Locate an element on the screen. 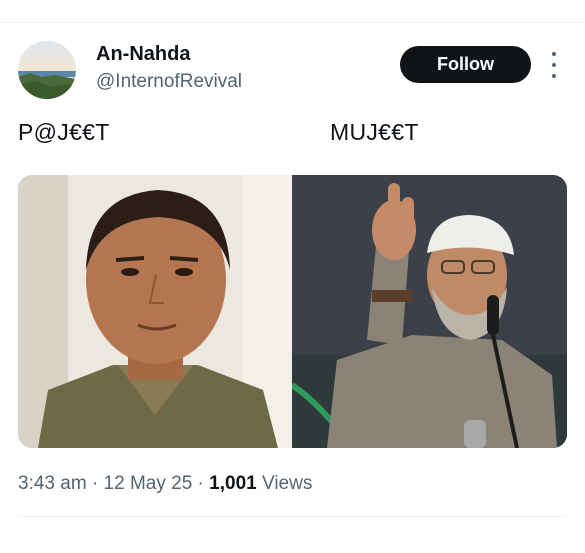 The height and width of the screenshot is (553, 585). top-divider is located at coordinates (292, 22).